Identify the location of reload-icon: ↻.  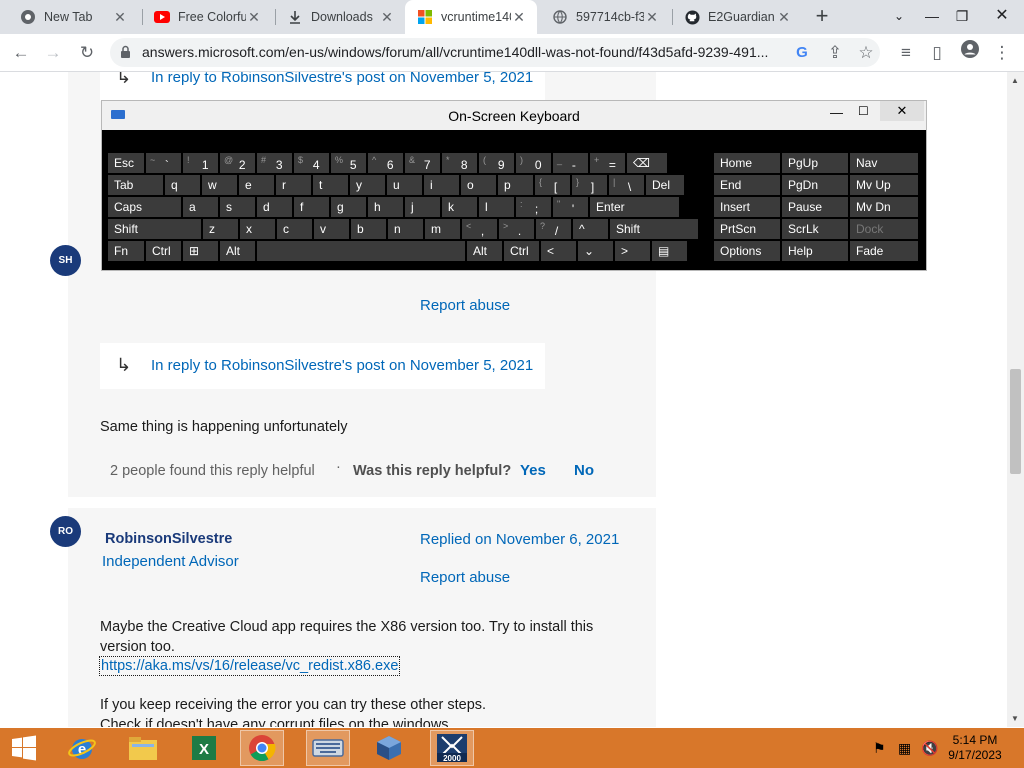
(87, 53).